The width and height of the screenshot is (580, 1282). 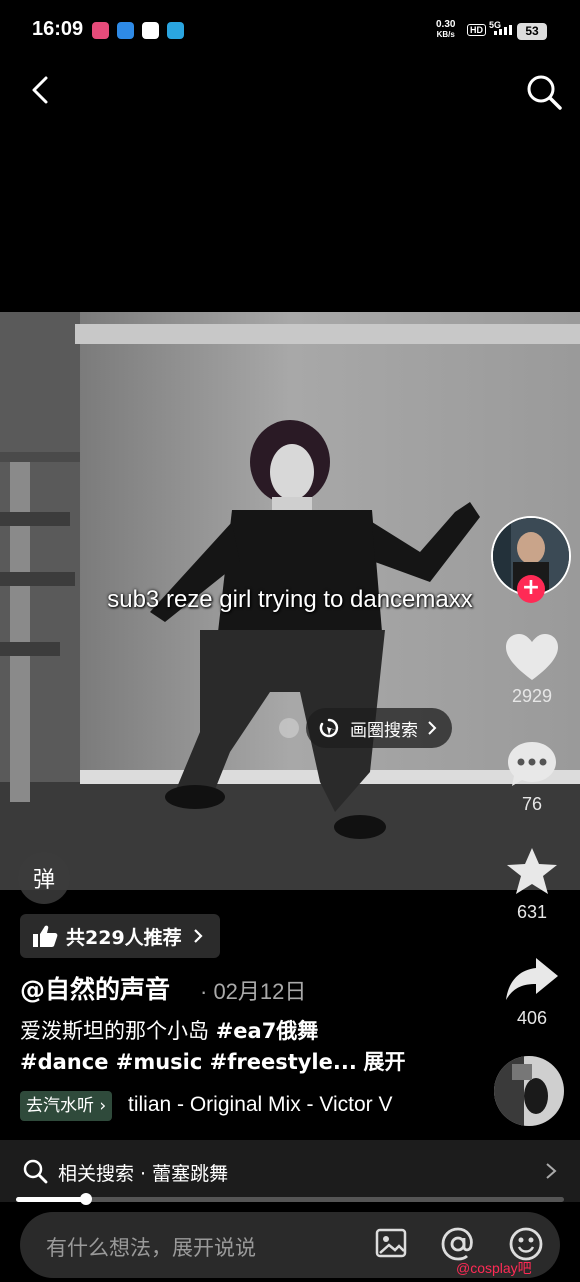 I want to click on comment-placeholder: 有什么想法，展开说说, so click(x=151, y=1248).